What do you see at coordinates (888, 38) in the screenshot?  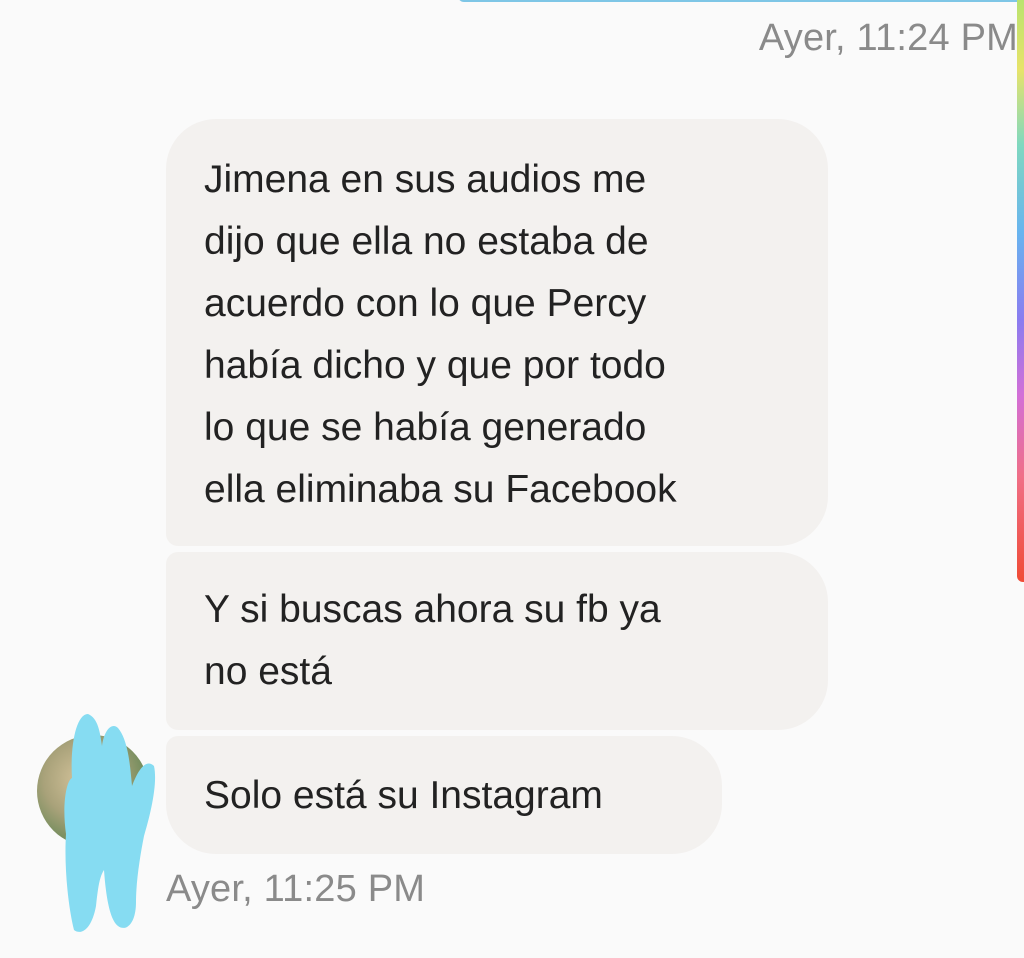 I see `timestamp-top: Ayer, 11:24 PM` at bounding box center [888, 38].